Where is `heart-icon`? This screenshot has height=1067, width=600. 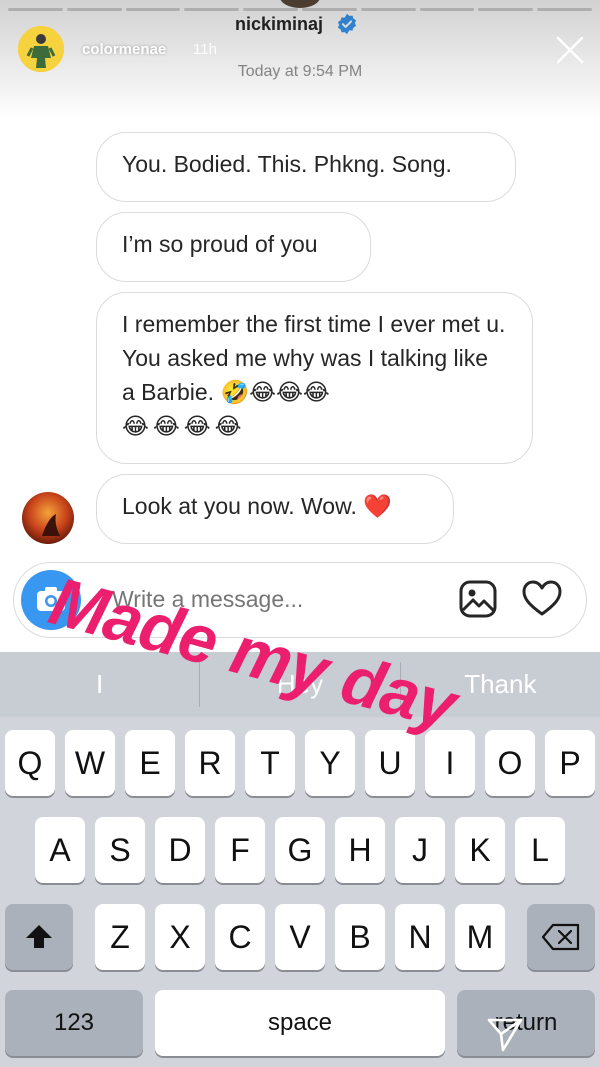
heart-icon is located at coordinates (542, 599).